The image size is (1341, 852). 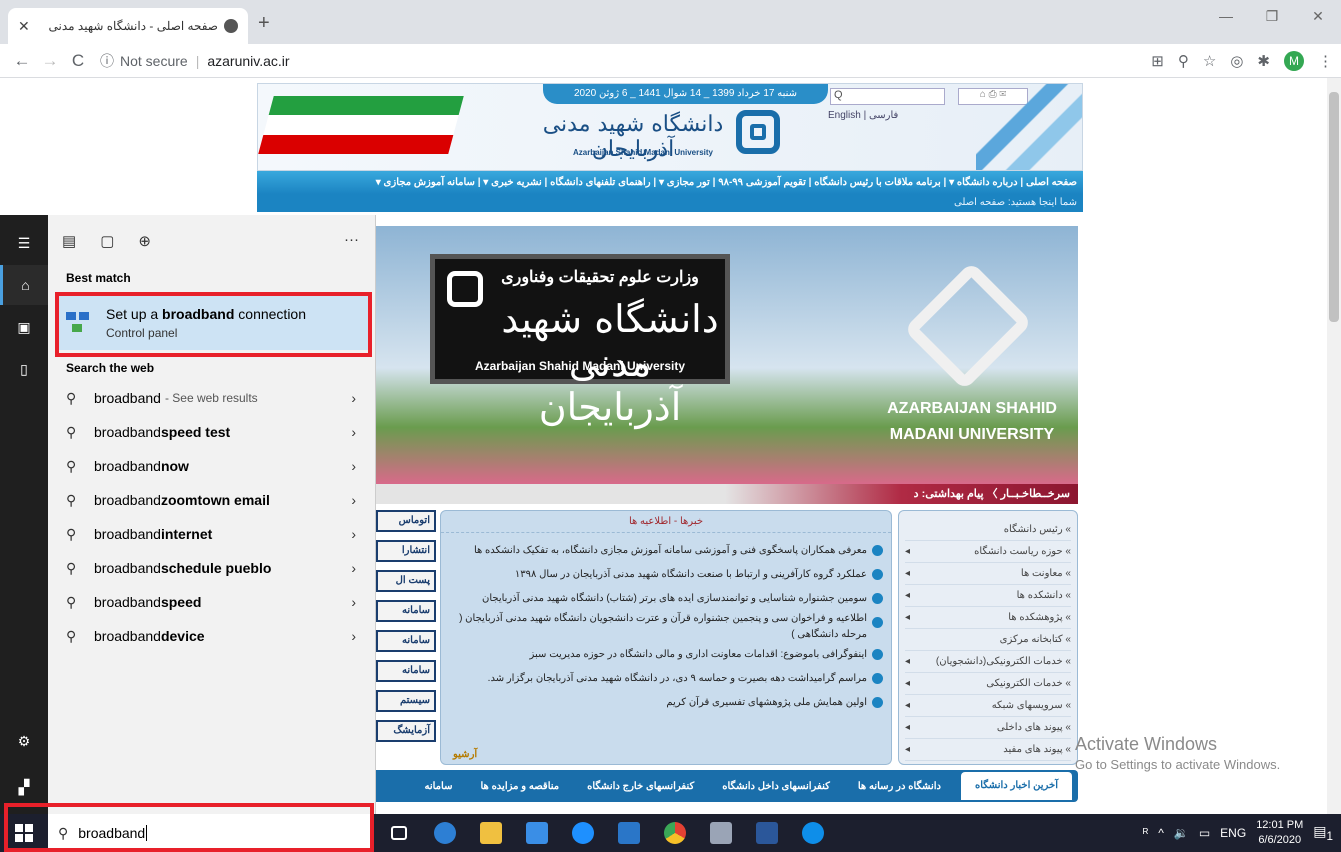 I want to click on reload-icon: C, so click(x=78, y=61).